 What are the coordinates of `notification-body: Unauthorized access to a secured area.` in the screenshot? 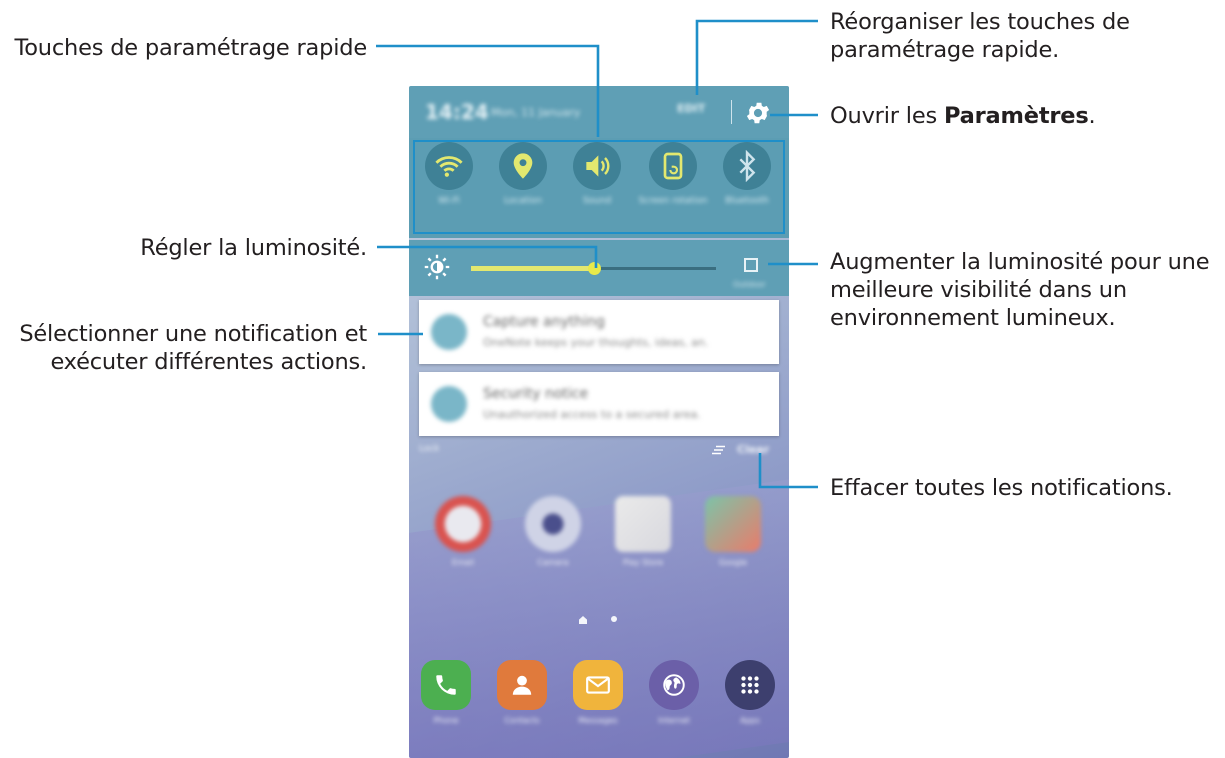 It's located at (592, 414).